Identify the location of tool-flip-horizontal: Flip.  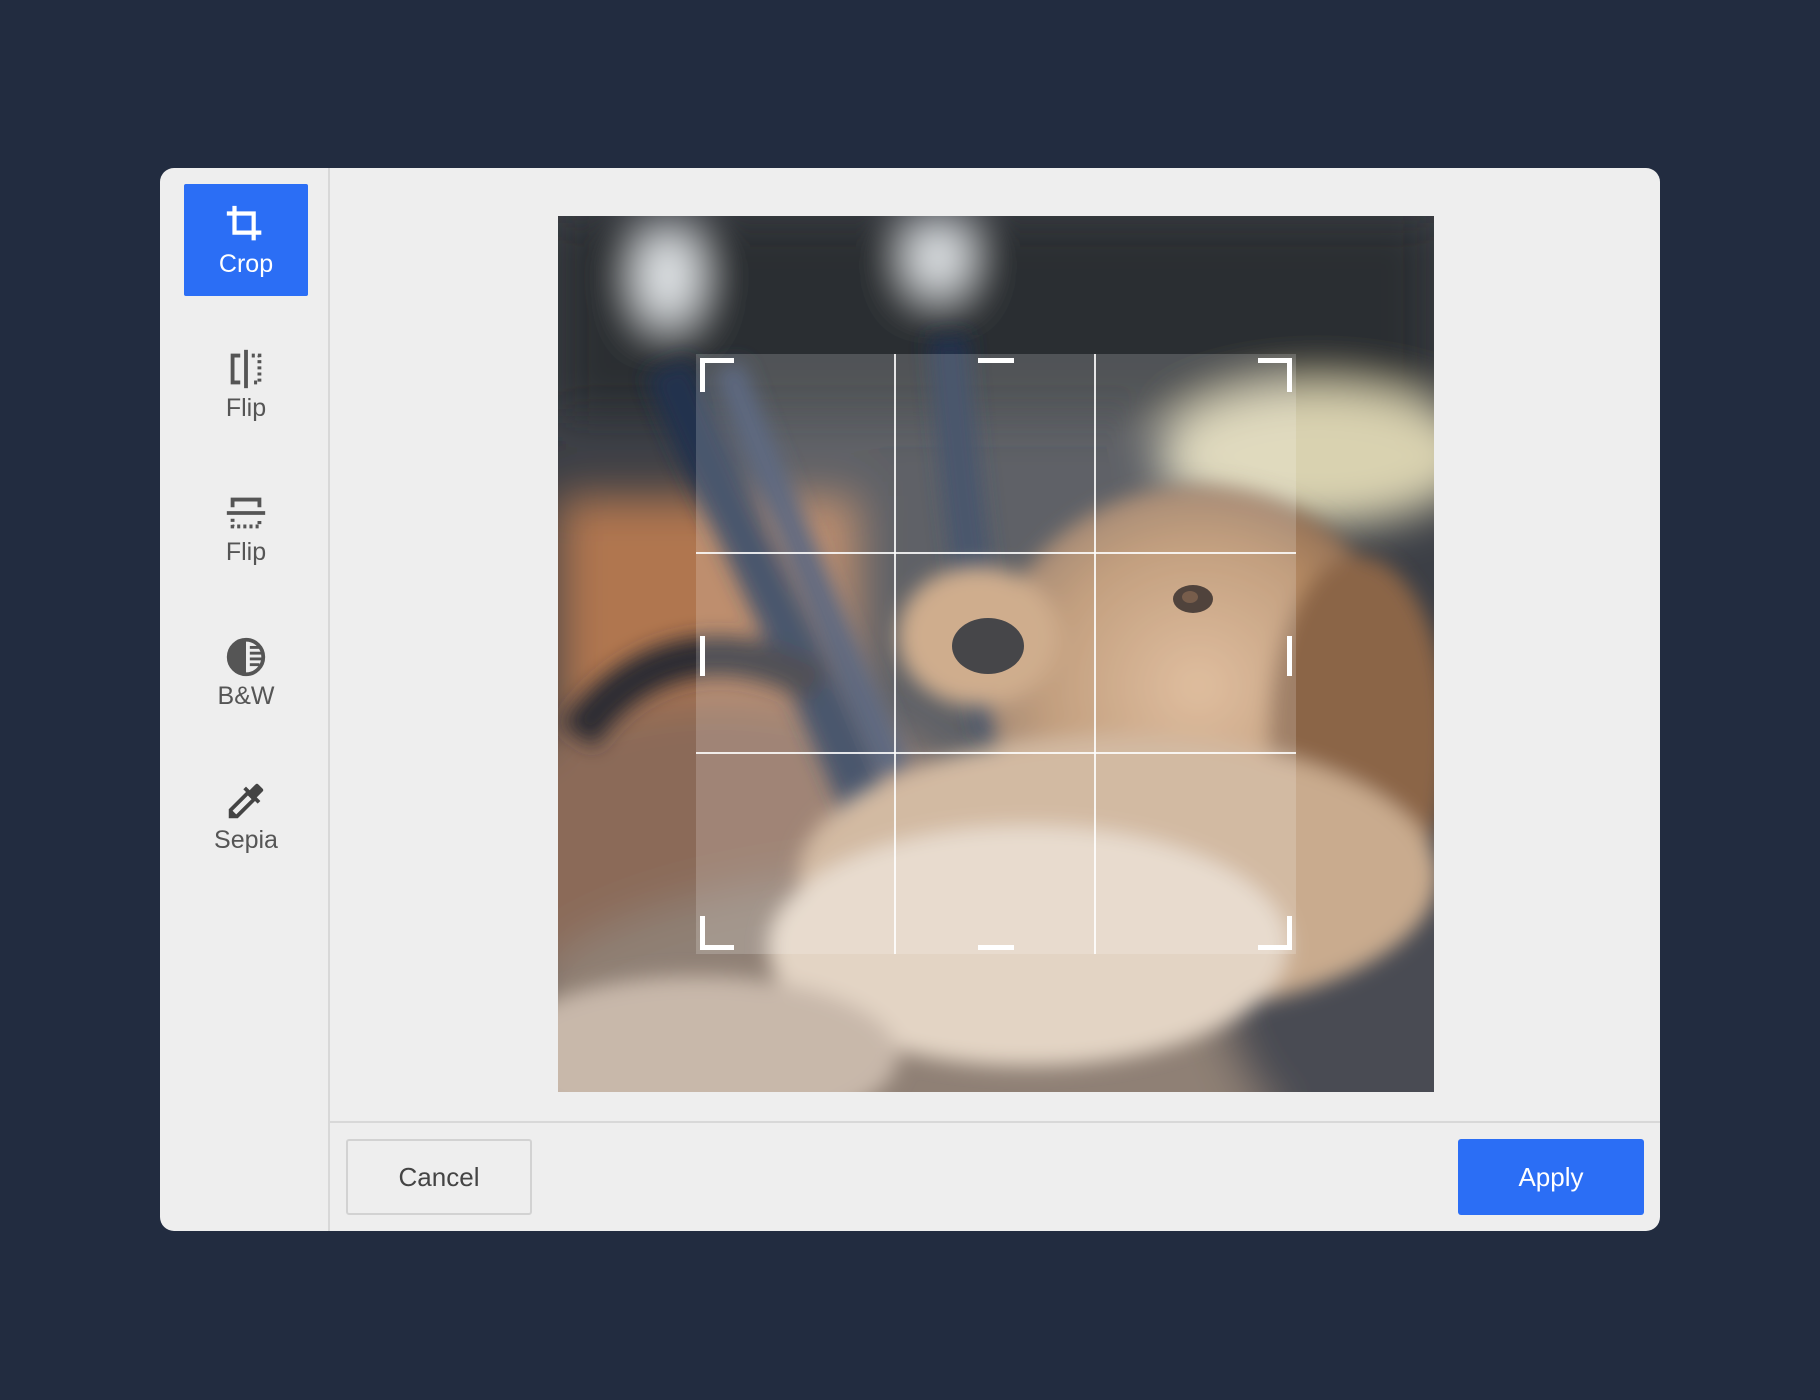
(246, 384).